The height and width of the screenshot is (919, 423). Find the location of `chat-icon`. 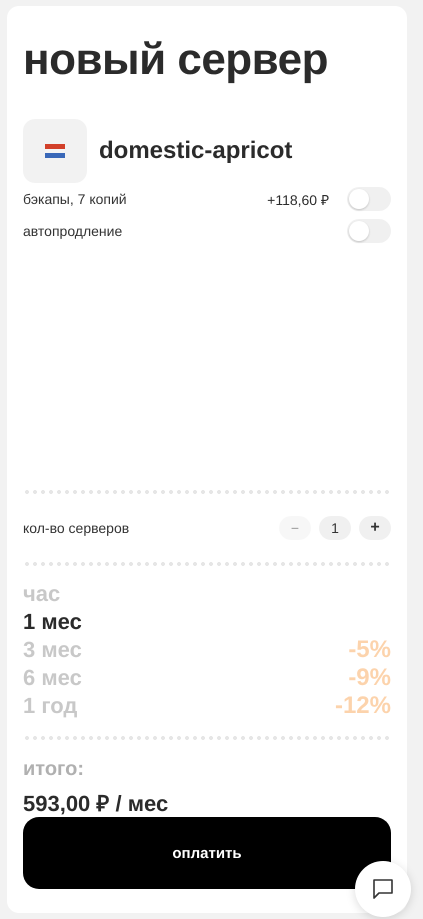

chat-icon is located at coordinates (383, 889).